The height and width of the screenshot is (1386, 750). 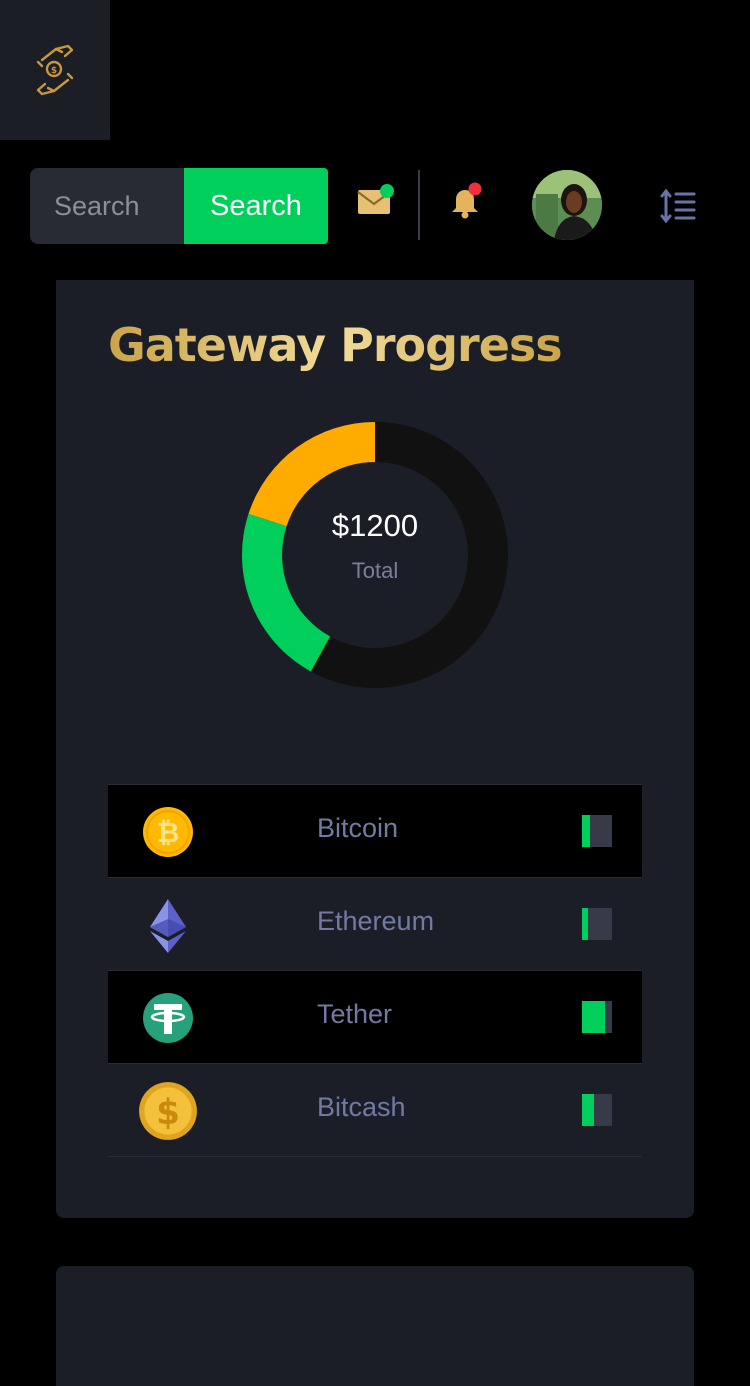 I want to click on donut-center: $1200 Total, so click(x=375, y=555).